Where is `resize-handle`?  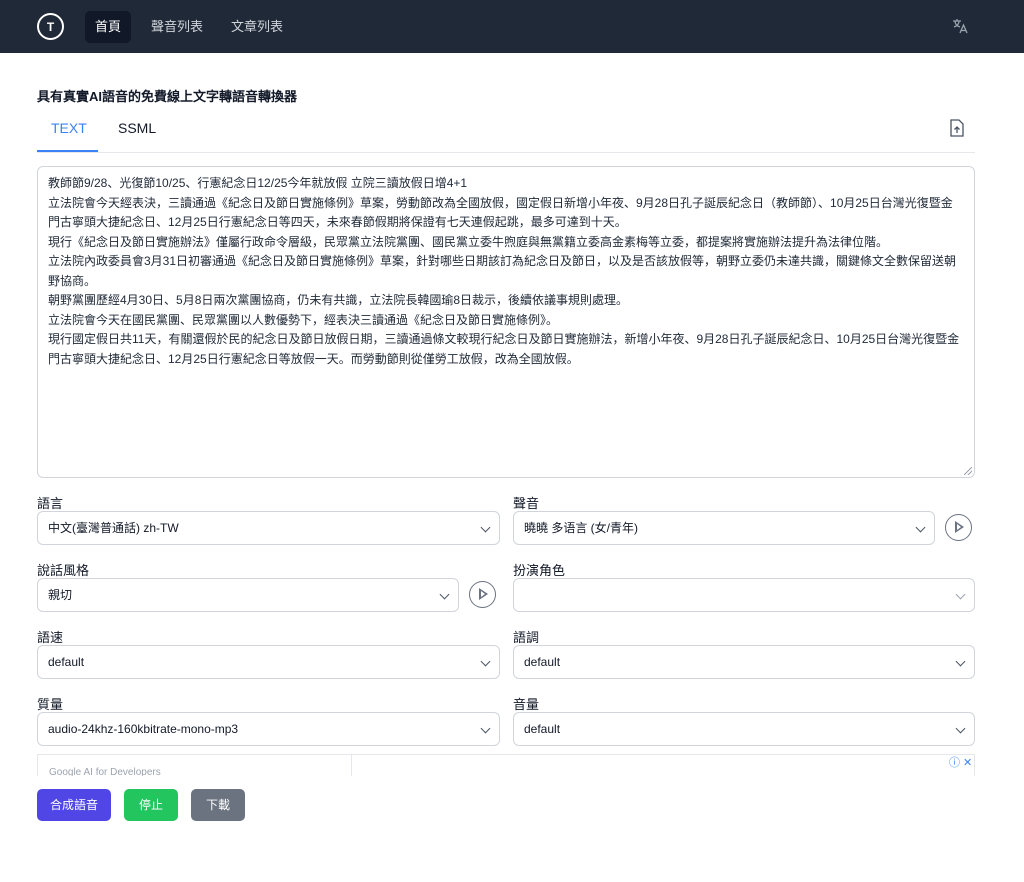 resize-handle is located at coordinates (968, 471).